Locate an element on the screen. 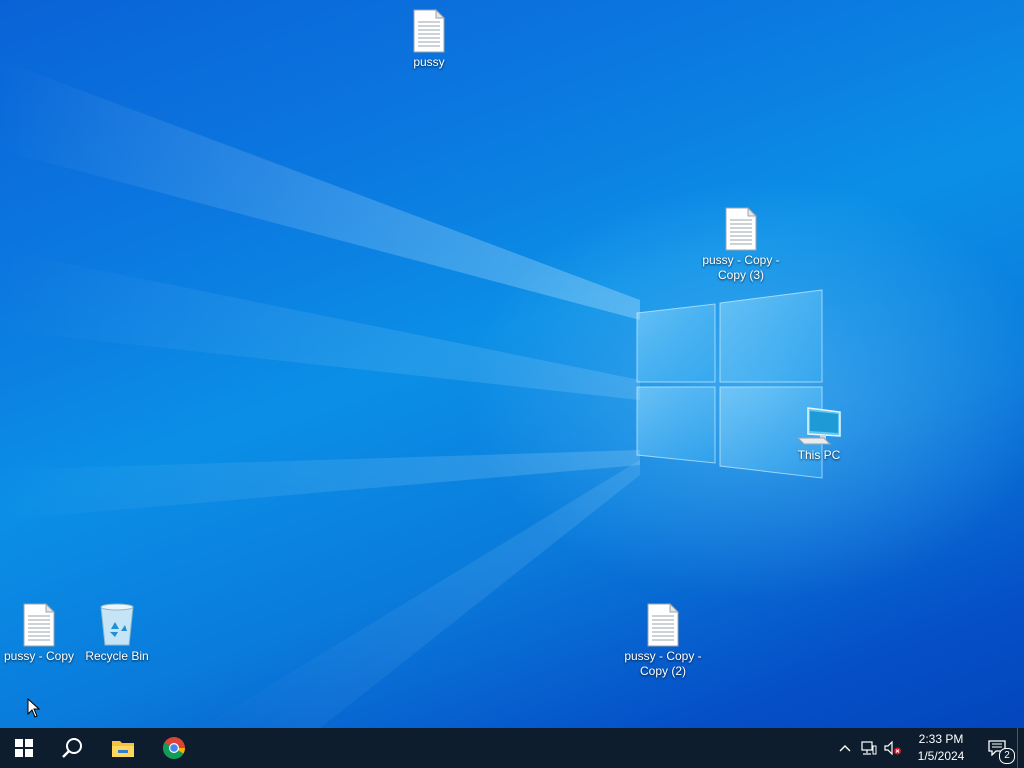 The height and width of the screenshot is (768, 1024). windows-start-icon is located at coordinates (24, 748).